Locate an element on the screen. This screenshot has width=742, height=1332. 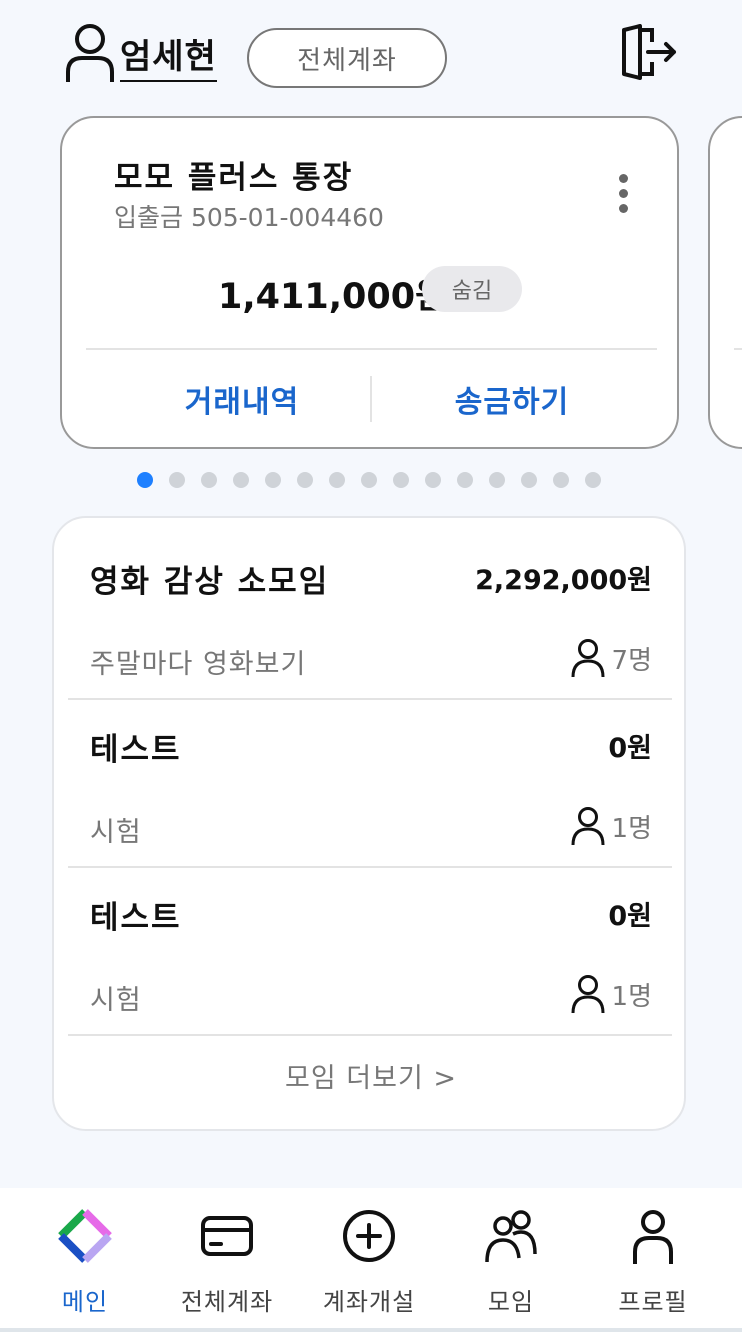
nav-label: 프로필 is located at coordinates (653, 1302).